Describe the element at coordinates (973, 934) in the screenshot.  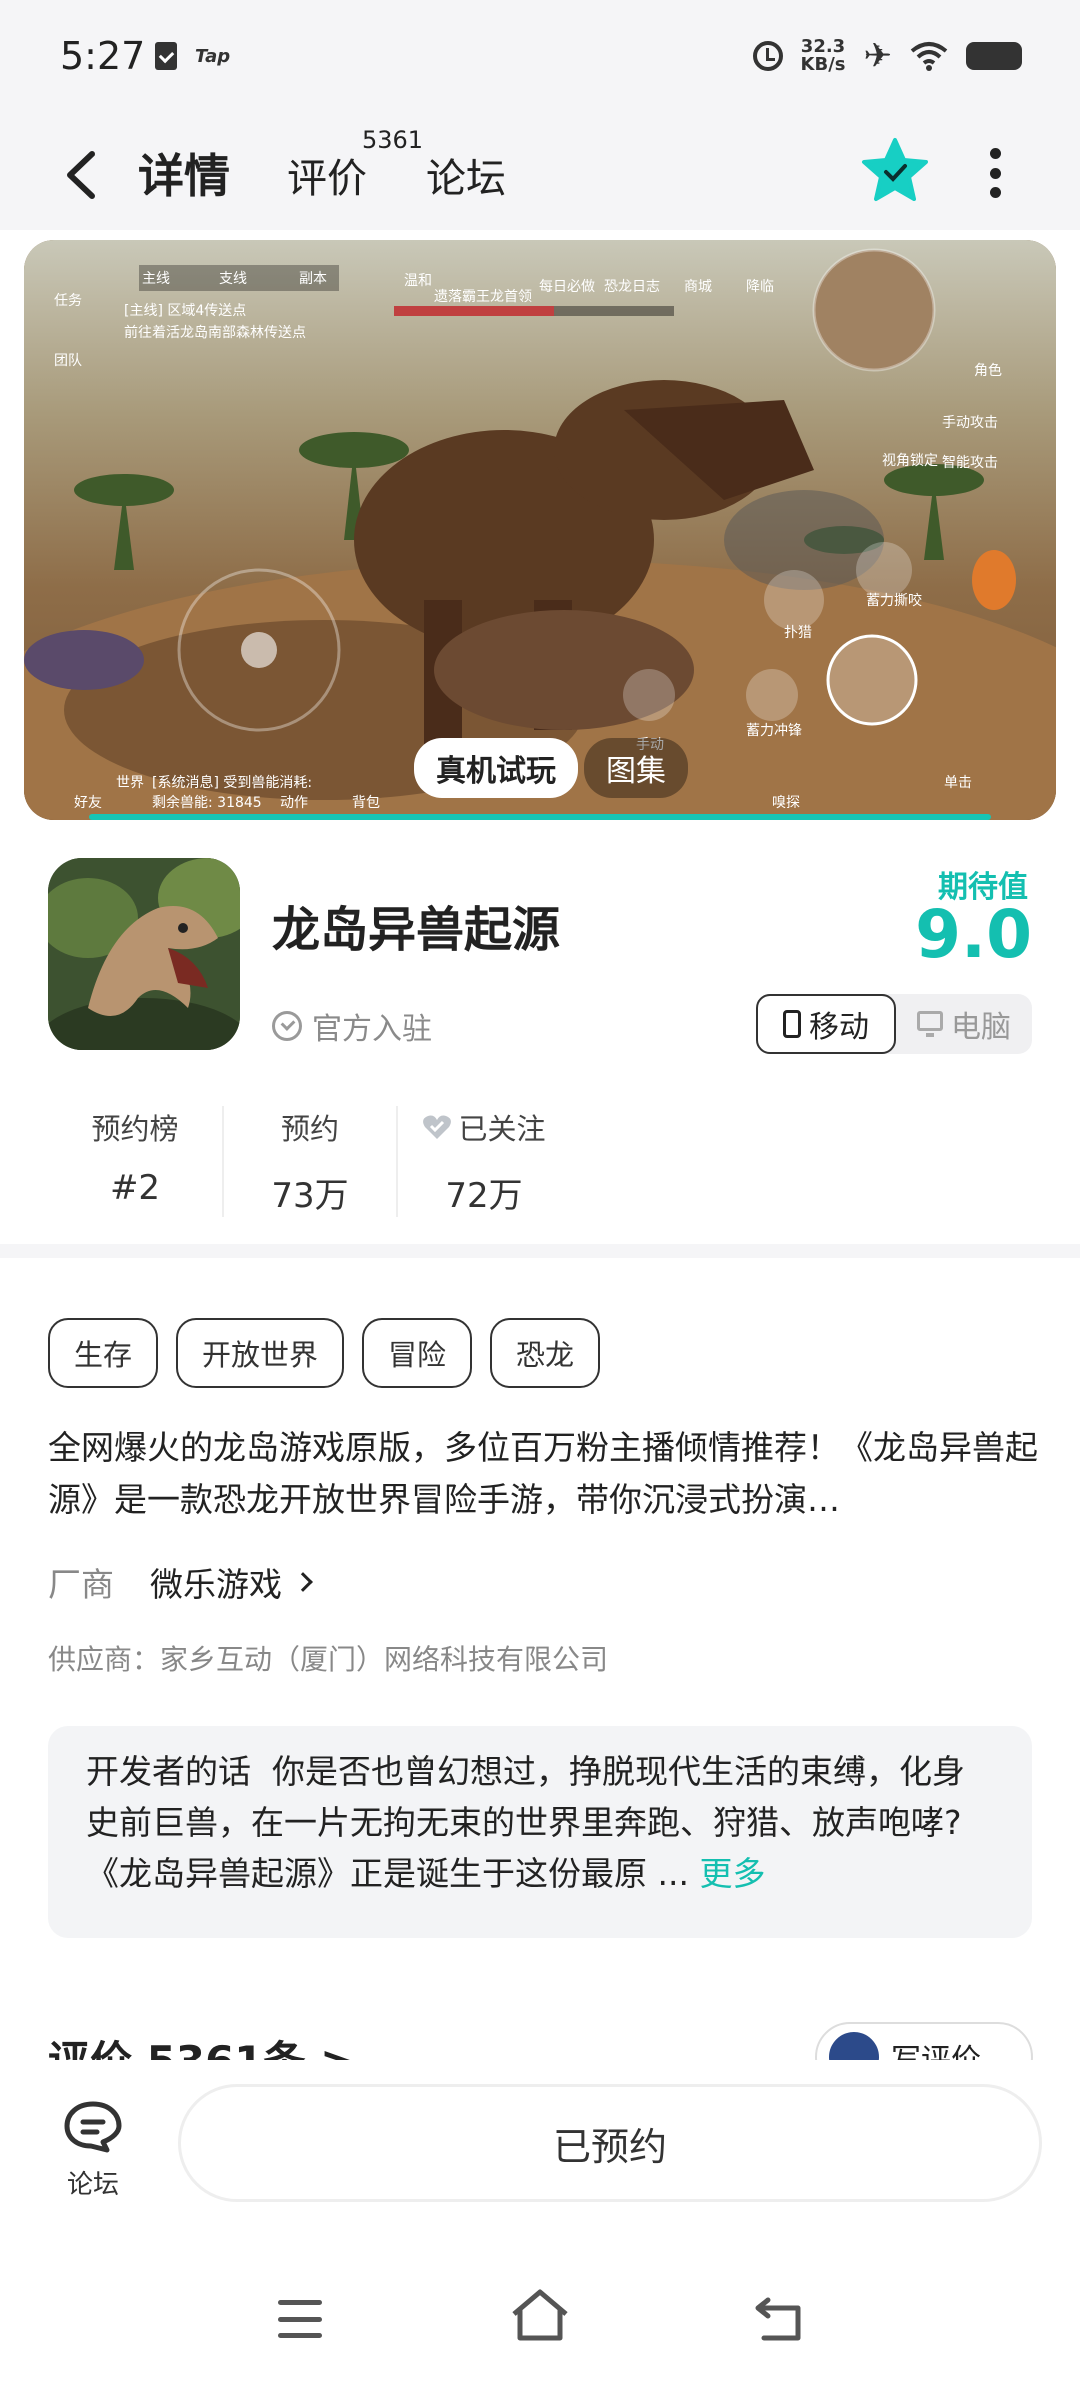
I see `expect-score: 9.0` at that location.